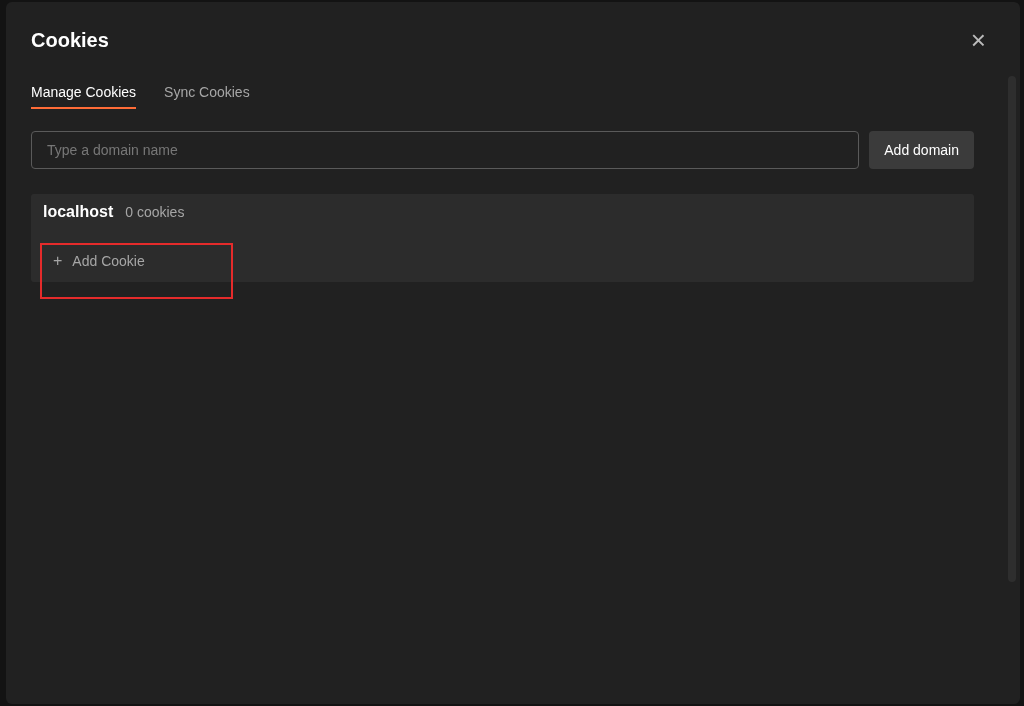 The image size is (1024, 706). What do you see at coordinates (84, 96) in the screenshot?
I see `tab: Manage Cookies` at bounding box center [84, 96].